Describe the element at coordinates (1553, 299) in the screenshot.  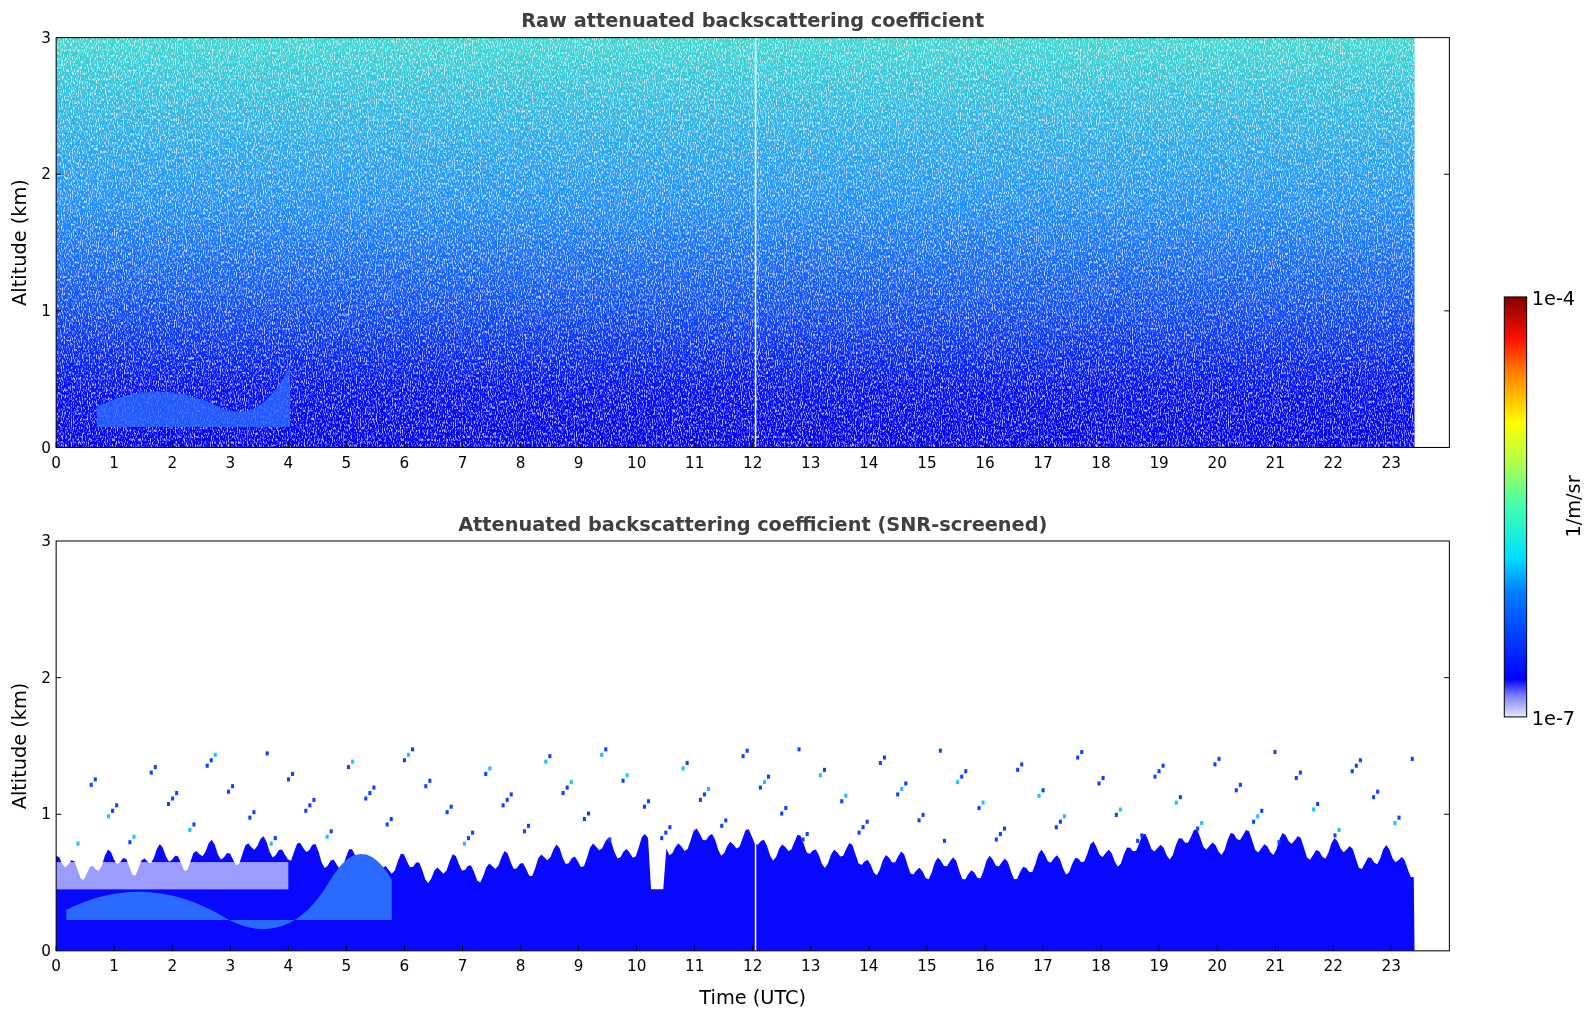
I see `tick-label: 1e-4` at that location.